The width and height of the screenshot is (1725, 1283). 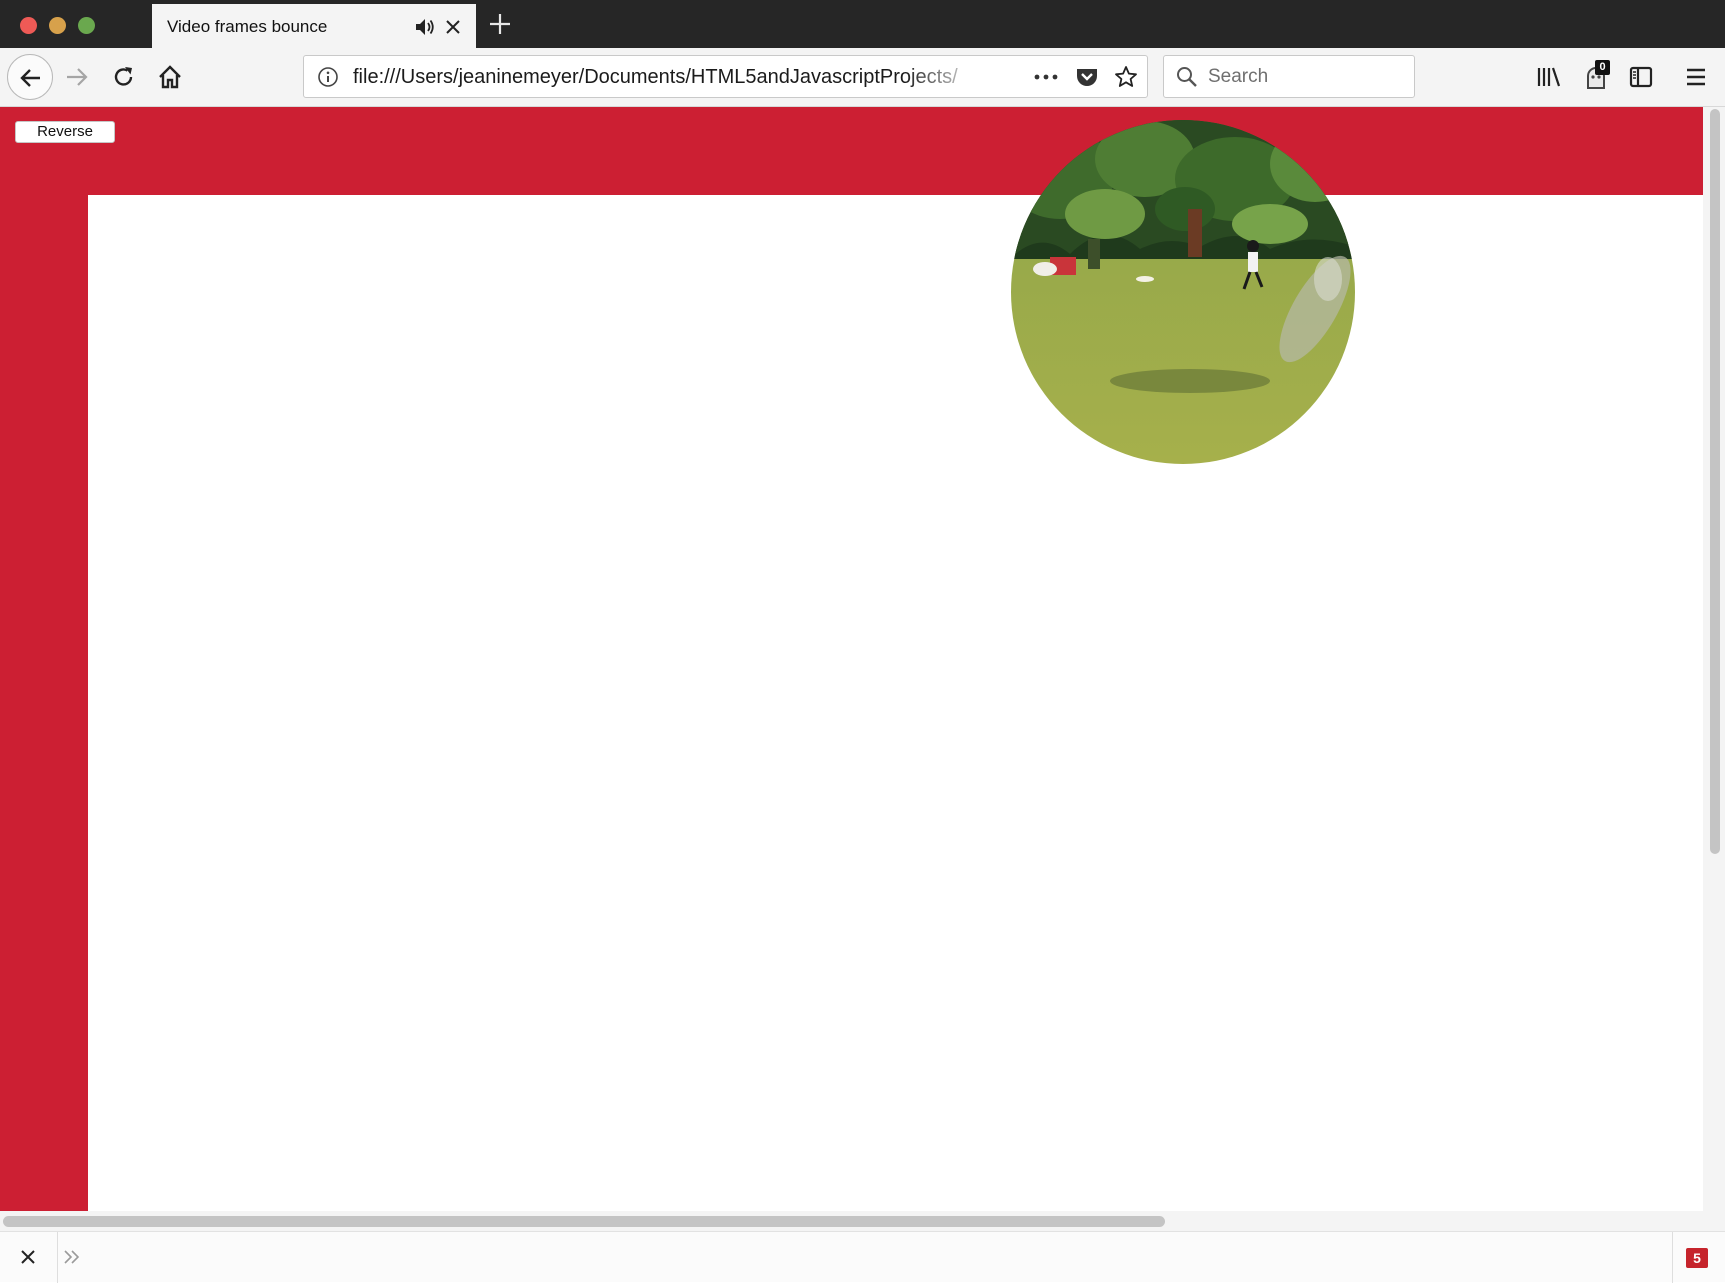 I want to click on window-maximize-button, so click(x=86, y=25).